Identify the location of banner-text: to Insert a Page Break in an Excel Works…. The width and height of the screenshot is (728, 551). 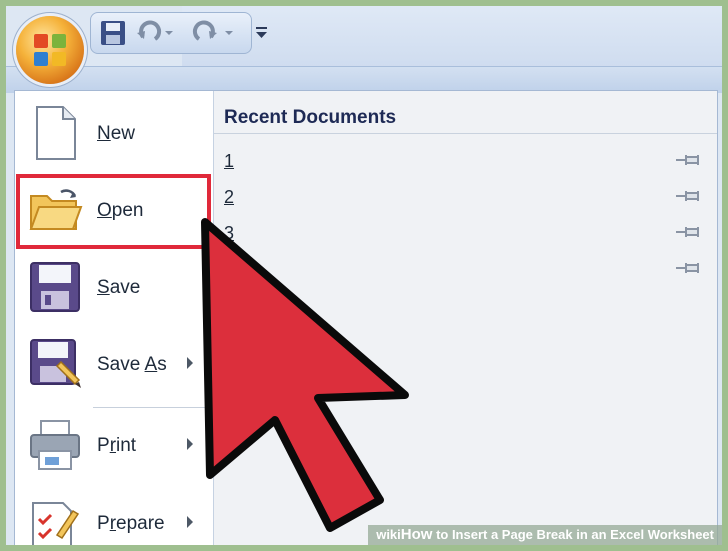
(573, 534).